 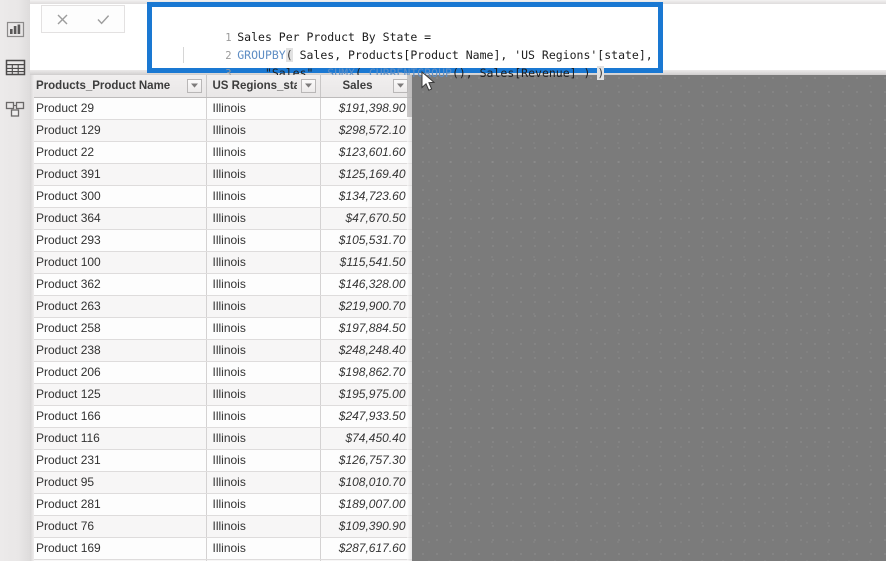 I want to click on table-row: Product 263 Illinois $219,900.70, so click(x=221, y=306).